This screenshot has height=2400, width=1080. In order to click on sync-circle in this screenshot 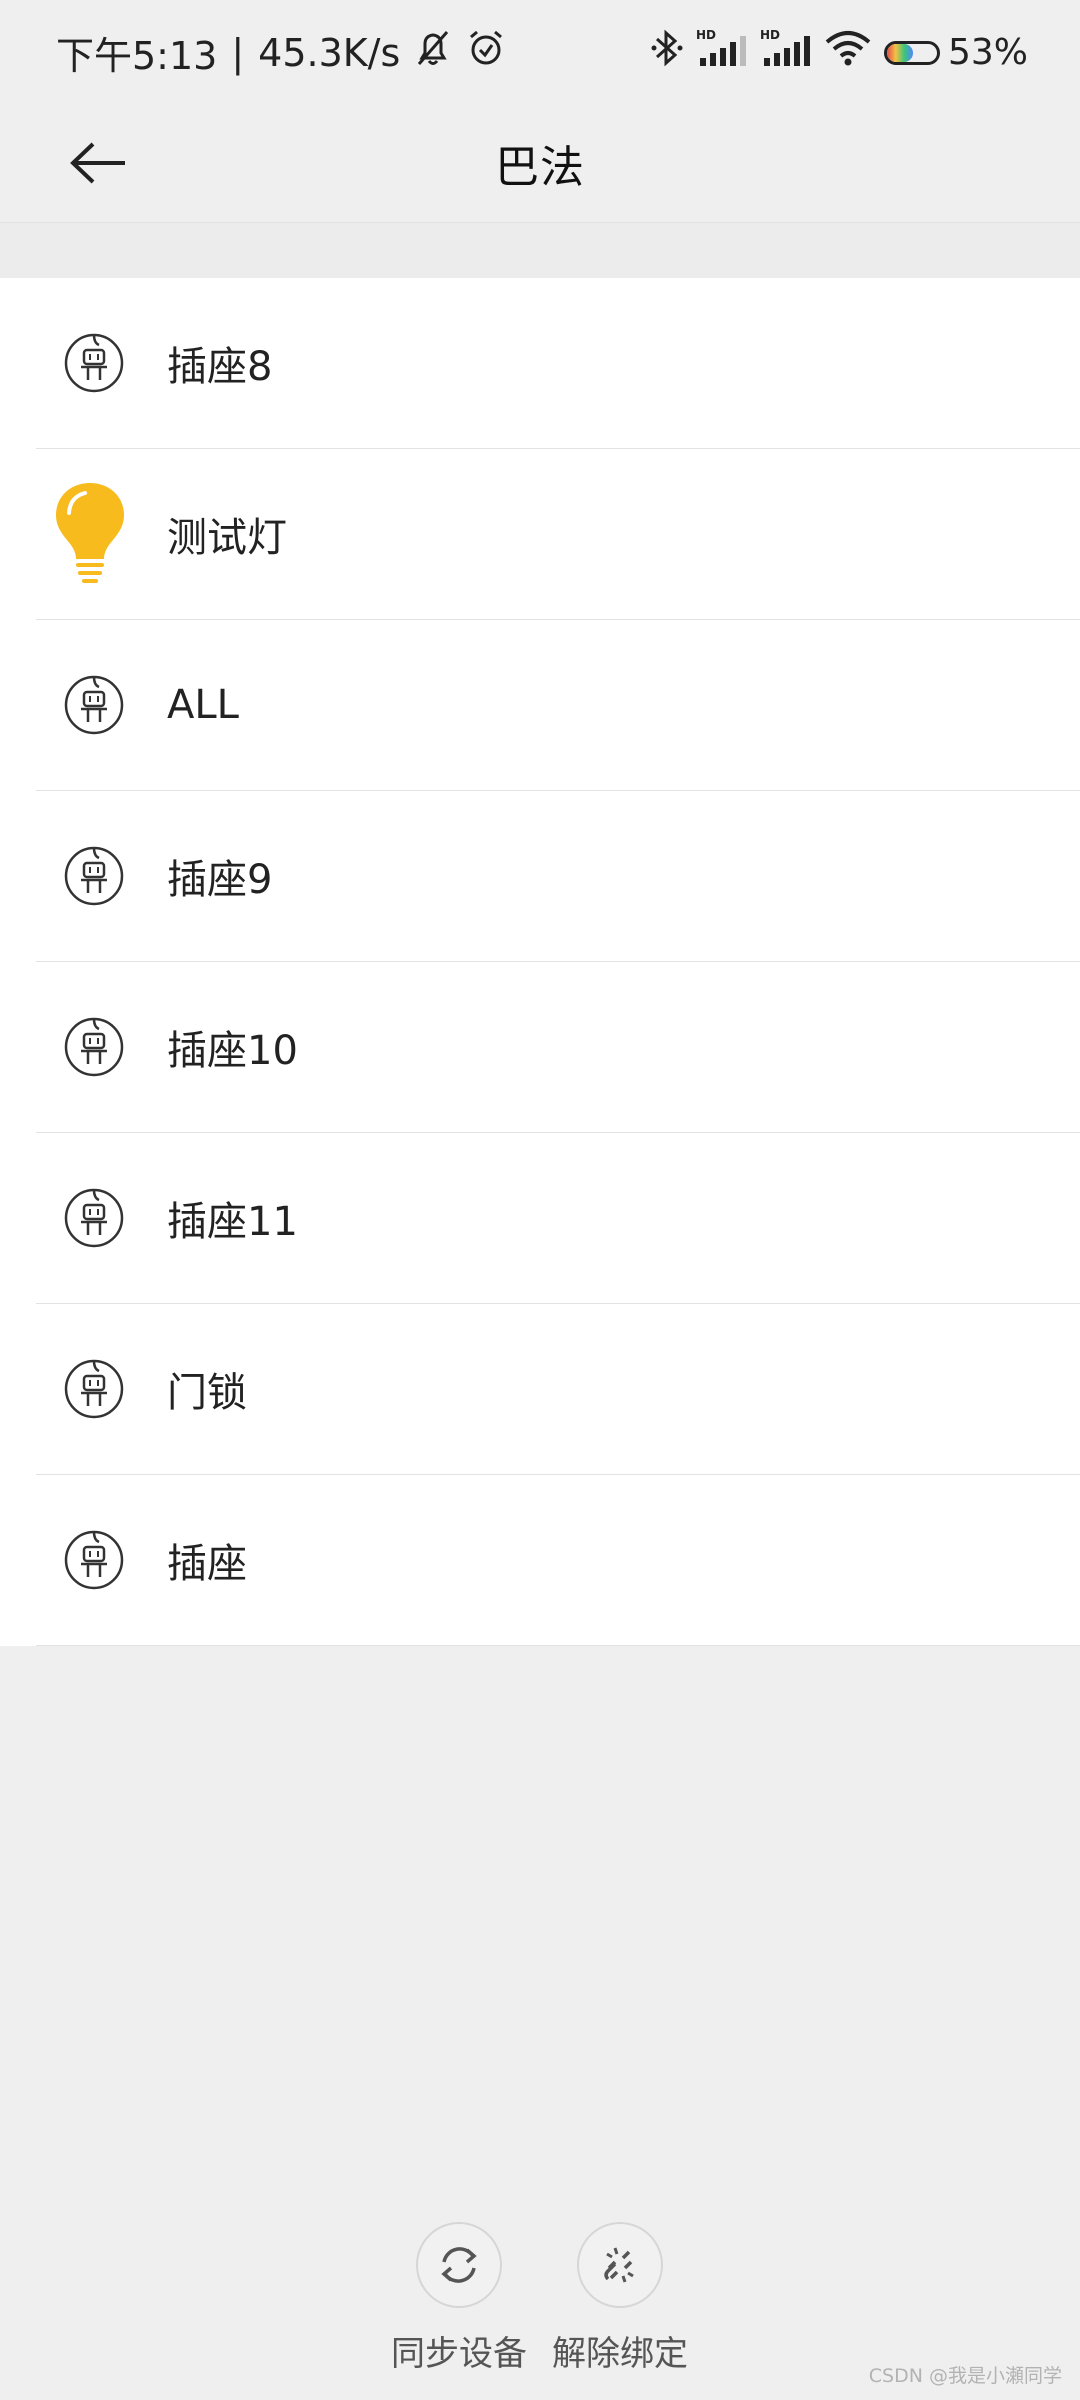, I will do `click(459, 2265)`.